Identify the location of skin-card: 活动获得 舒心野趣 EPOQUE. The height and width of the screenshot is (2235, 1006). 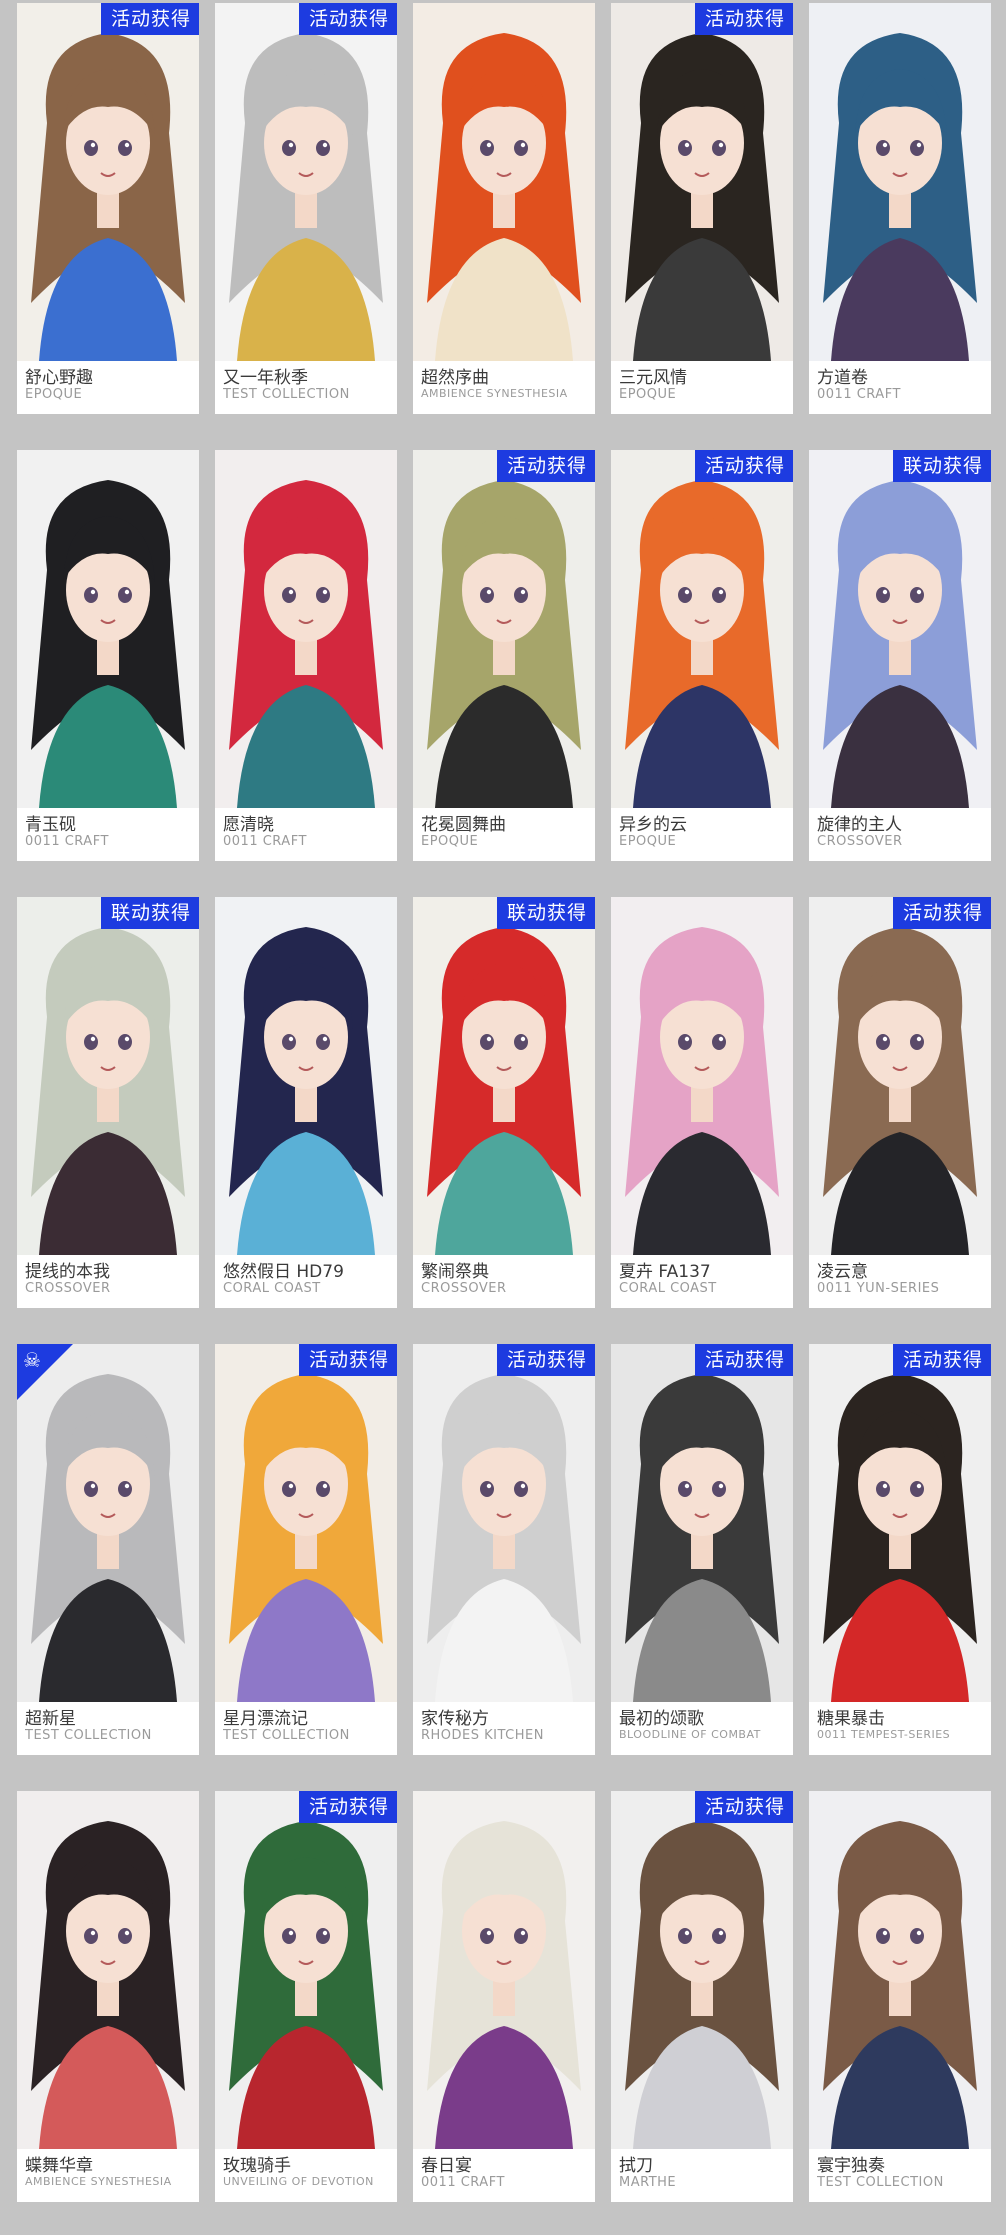
(108, 208).